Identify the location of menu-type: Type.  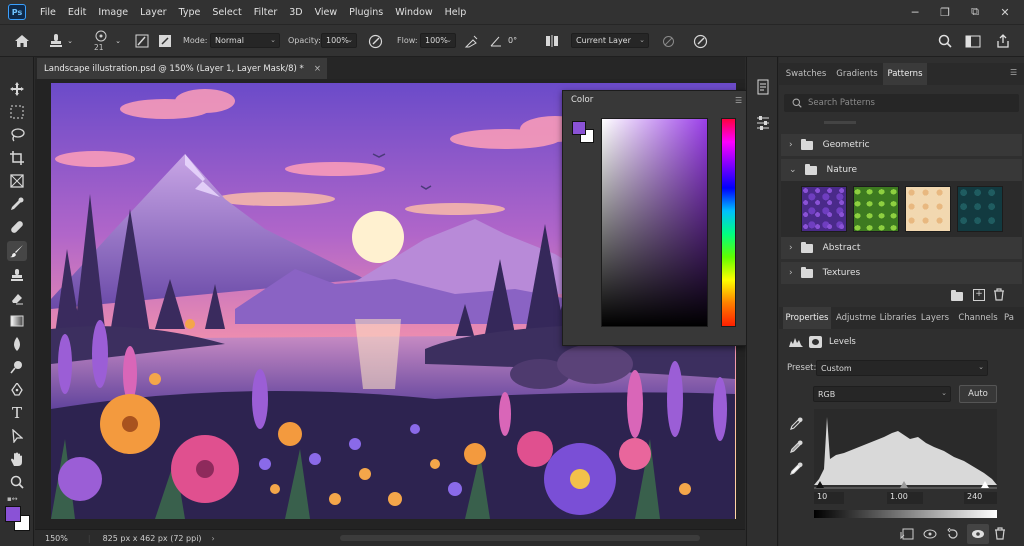
(190, 12).